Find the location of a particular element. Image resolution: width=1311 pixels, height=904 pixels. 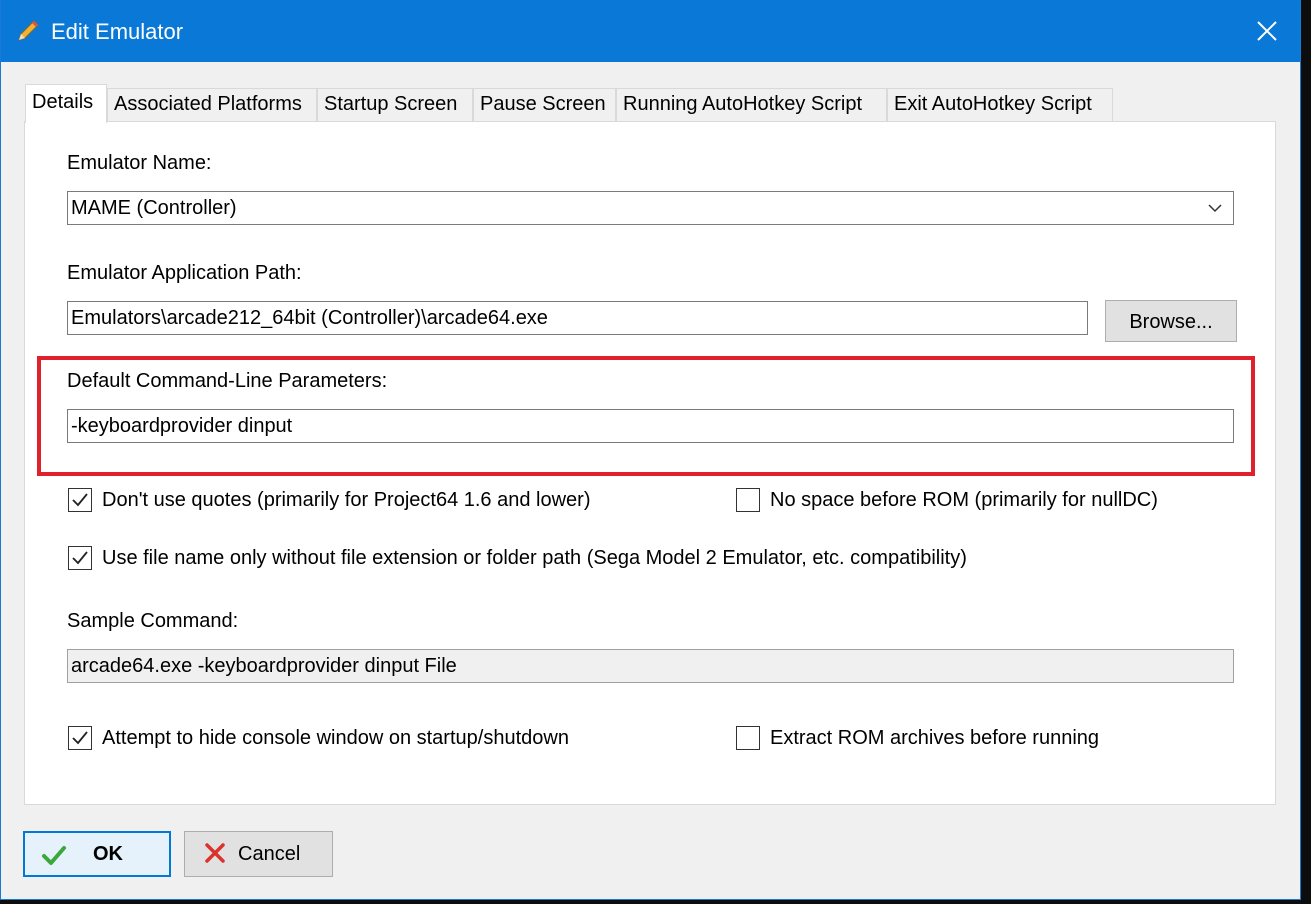

tab-details: Details is located at coordinates (66, 103).